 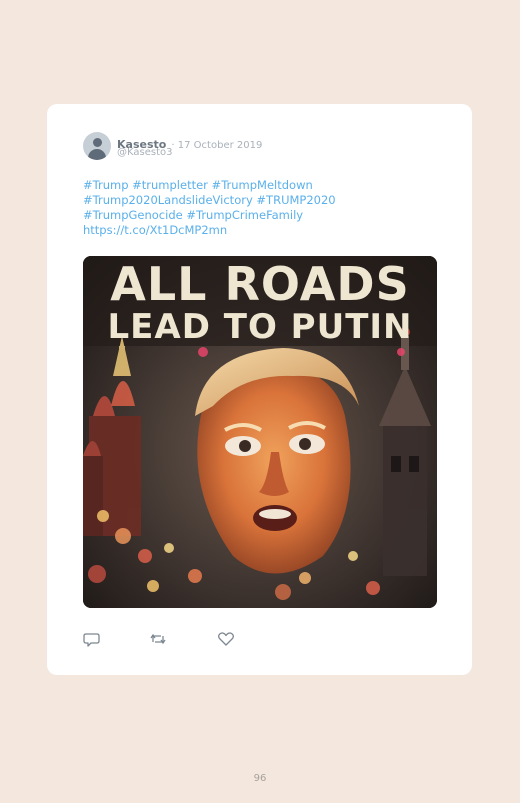 What do you see at coordinates (248, 215) in the screenshot?
I see `hashtag-line: #TrumpGenocide #TrumpCrimeFamily` at bounding box center [248, 215].